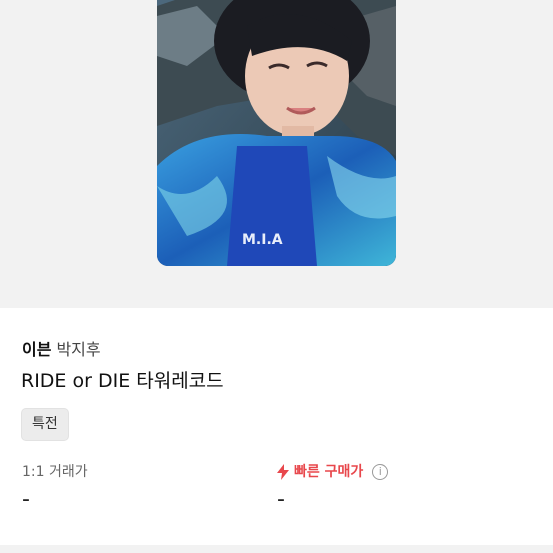 This screenshot has width=553, height=553. I want to click on trade-price-value: -, so click(26, 499).